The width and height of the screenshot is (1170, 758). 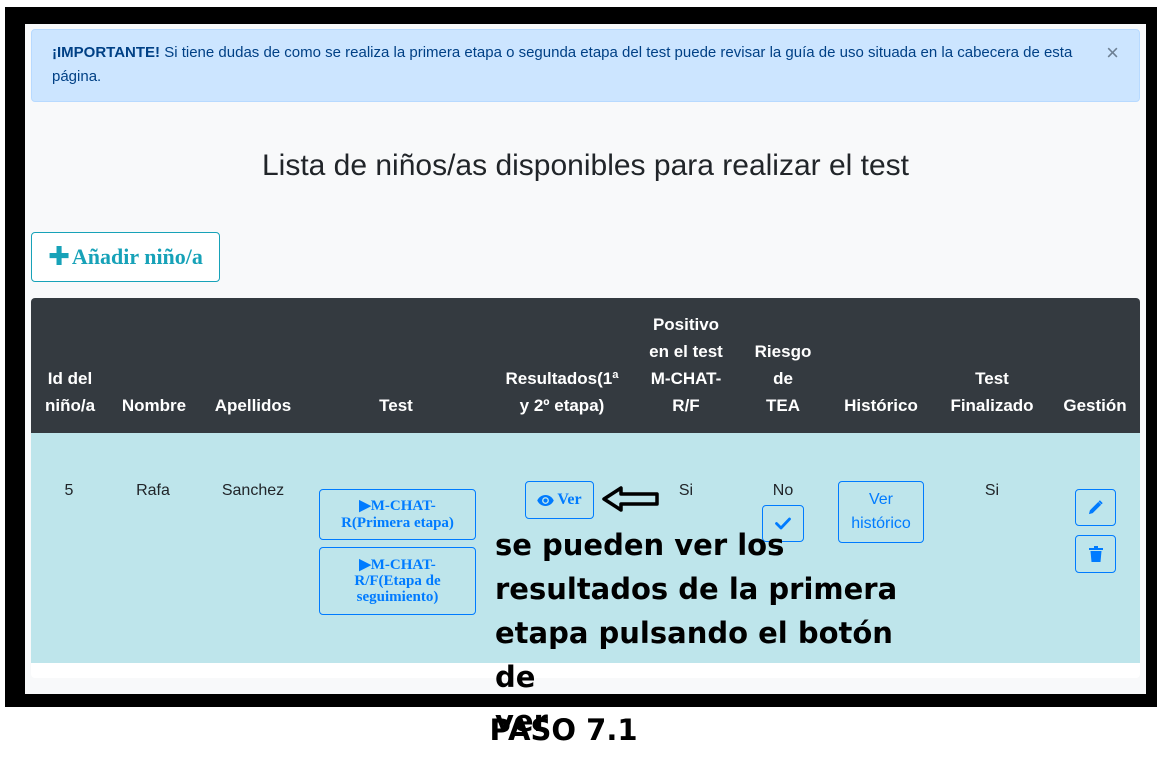 I want to click on th-gestion: Gestión, so click(x=1095, y=405).